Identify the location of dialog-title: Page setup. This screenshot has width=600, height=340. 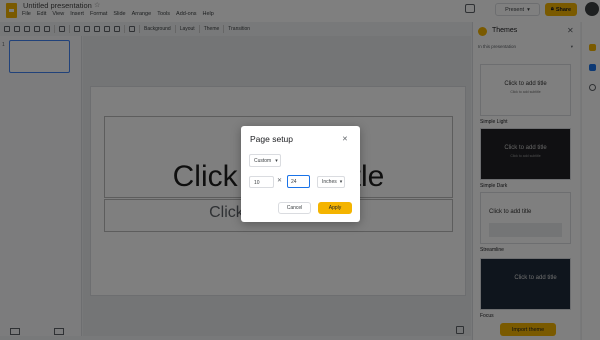
(272, 139).